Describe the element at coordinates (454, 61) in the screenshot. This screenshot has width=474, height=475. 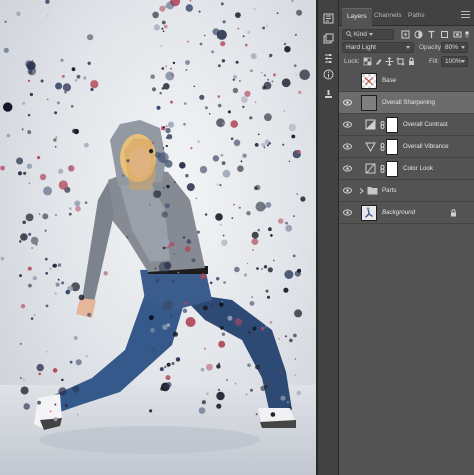
I see `fill-input: 100%` at that location.